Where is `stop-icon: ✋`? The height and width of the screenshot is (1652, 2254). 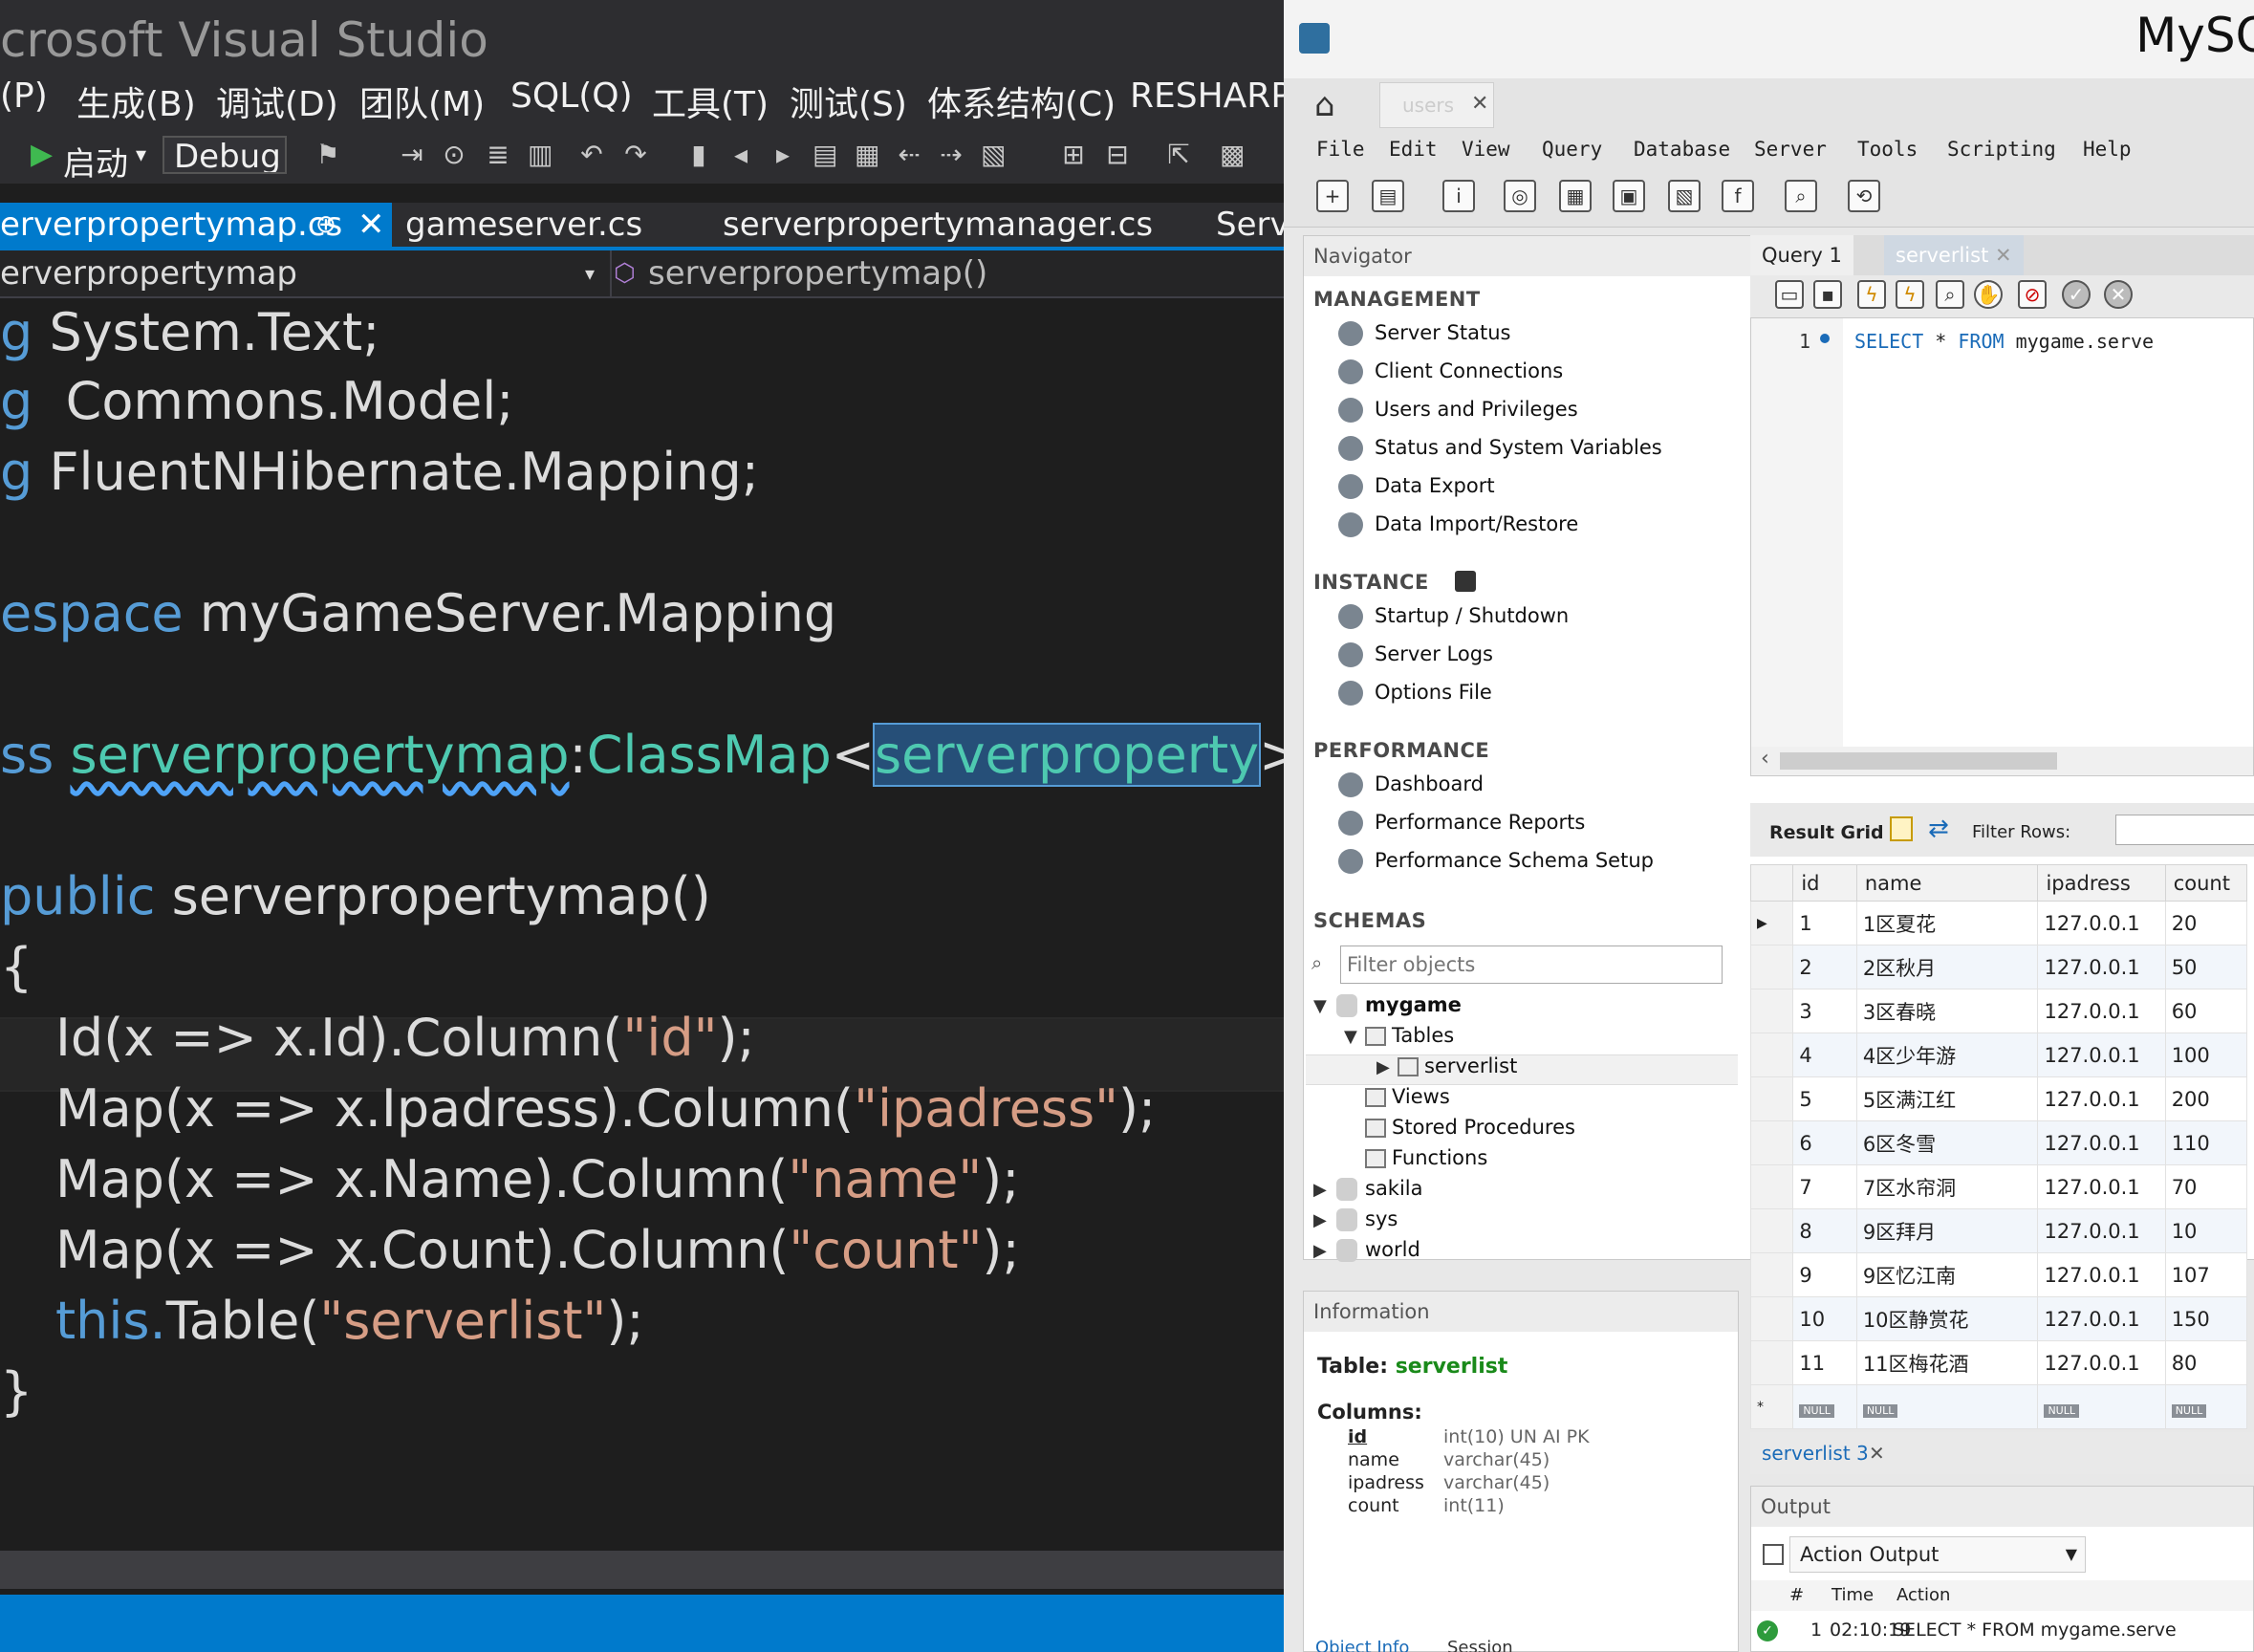 stop-icon: ✋ is located at coordinates (1988, 294).